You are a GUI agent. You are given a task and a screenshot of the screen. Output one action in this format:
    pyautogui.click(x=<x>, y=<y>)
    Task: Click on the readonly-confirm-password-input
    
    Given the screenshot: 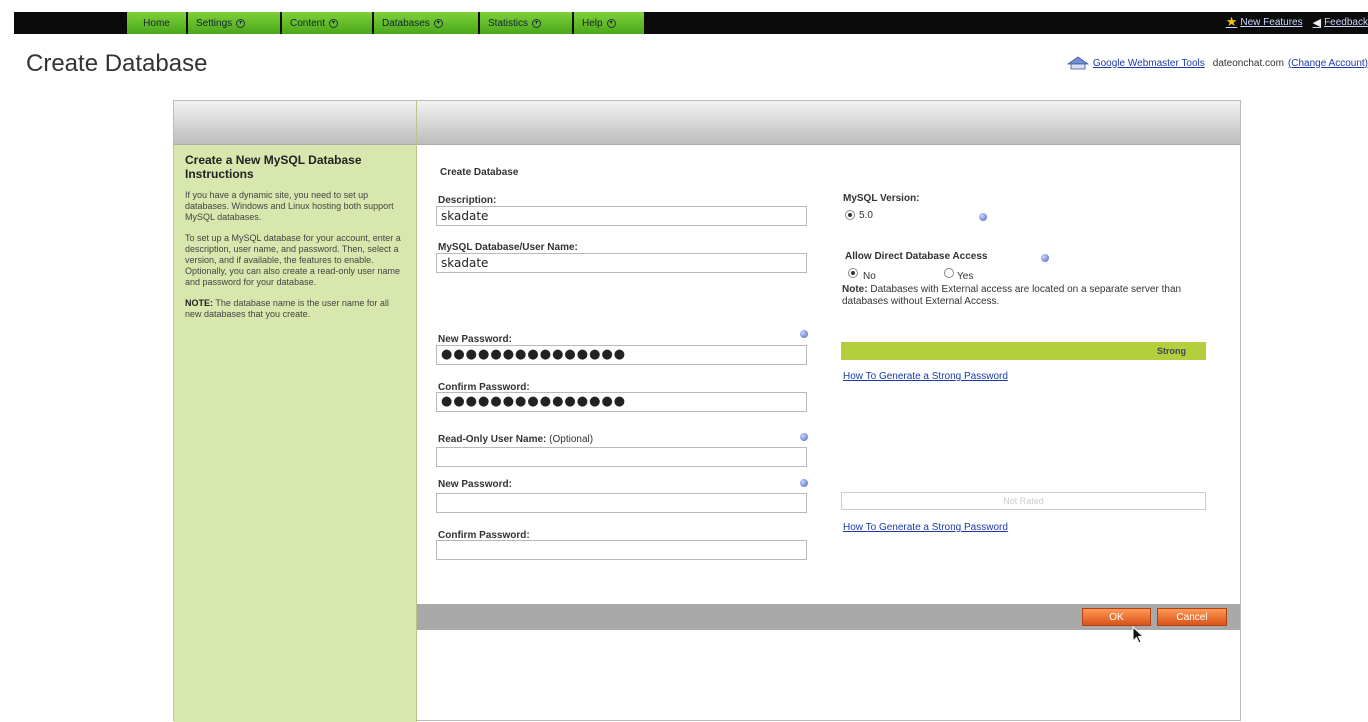 What is the action you would take?
    pyautogui.click(x=621, y=550)
    